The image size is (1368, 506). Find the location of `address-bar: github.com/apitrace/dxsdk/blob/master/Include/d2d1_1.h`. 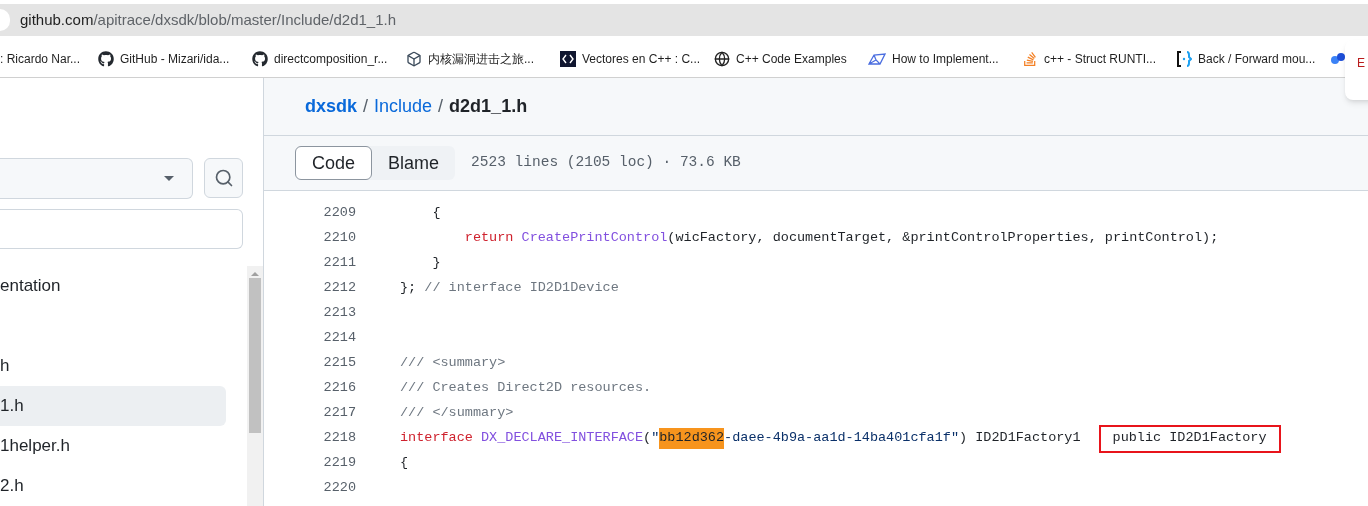

address-bar: github.com/apitrace/dxsdk/blob/master/Include/d2d1_1.h is located at coordinates (684, 20).